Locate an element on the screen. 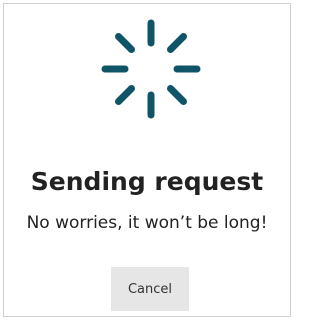 The height and width of the screenshot is (323, 320). dialog-title: Sending request is located at coordinates (147, 181).